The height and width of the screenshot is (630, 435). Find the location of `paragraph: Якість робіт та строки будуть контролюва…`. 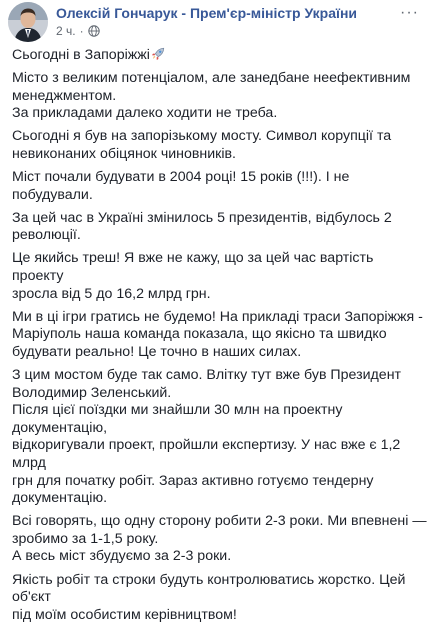

paragraph: Якість робіт та строки будуть контролюва… is located at coordinates (209, 597).